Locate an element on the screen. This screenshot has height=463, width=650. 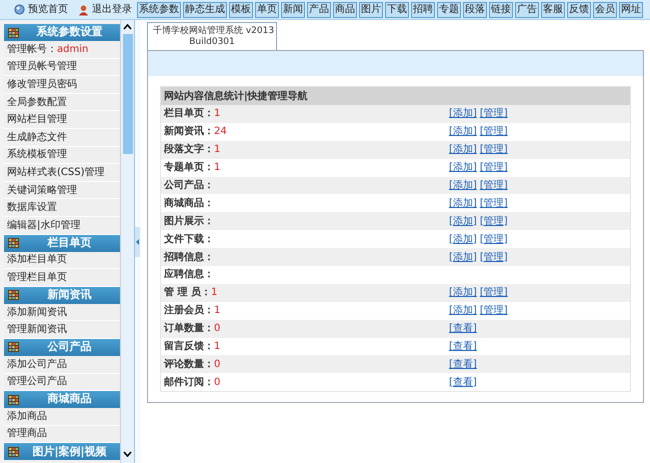
page-tab: 千博学校网站管理系统 v2013 Build0301 is located at coordinates (212, 36).